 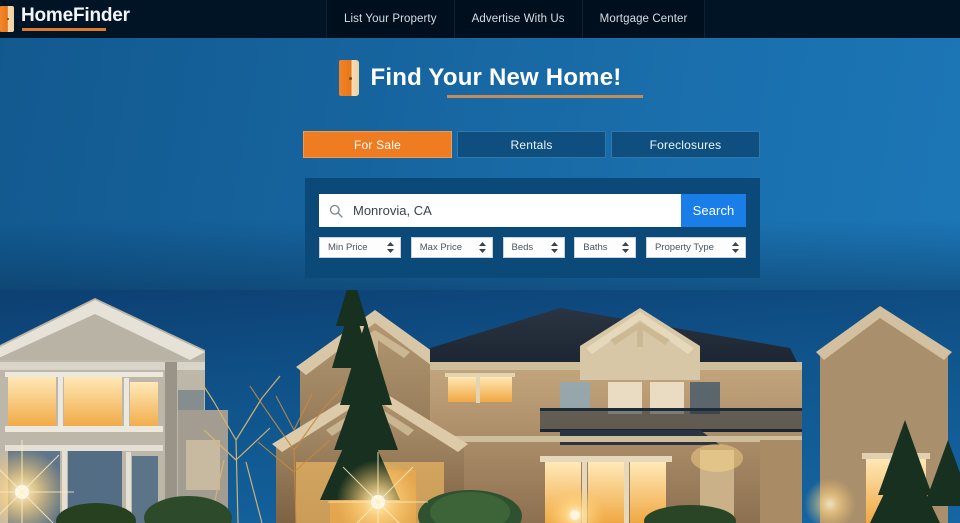 I want to click on tab-foreclosures: Foreclosures, so click(x=685, y=144).